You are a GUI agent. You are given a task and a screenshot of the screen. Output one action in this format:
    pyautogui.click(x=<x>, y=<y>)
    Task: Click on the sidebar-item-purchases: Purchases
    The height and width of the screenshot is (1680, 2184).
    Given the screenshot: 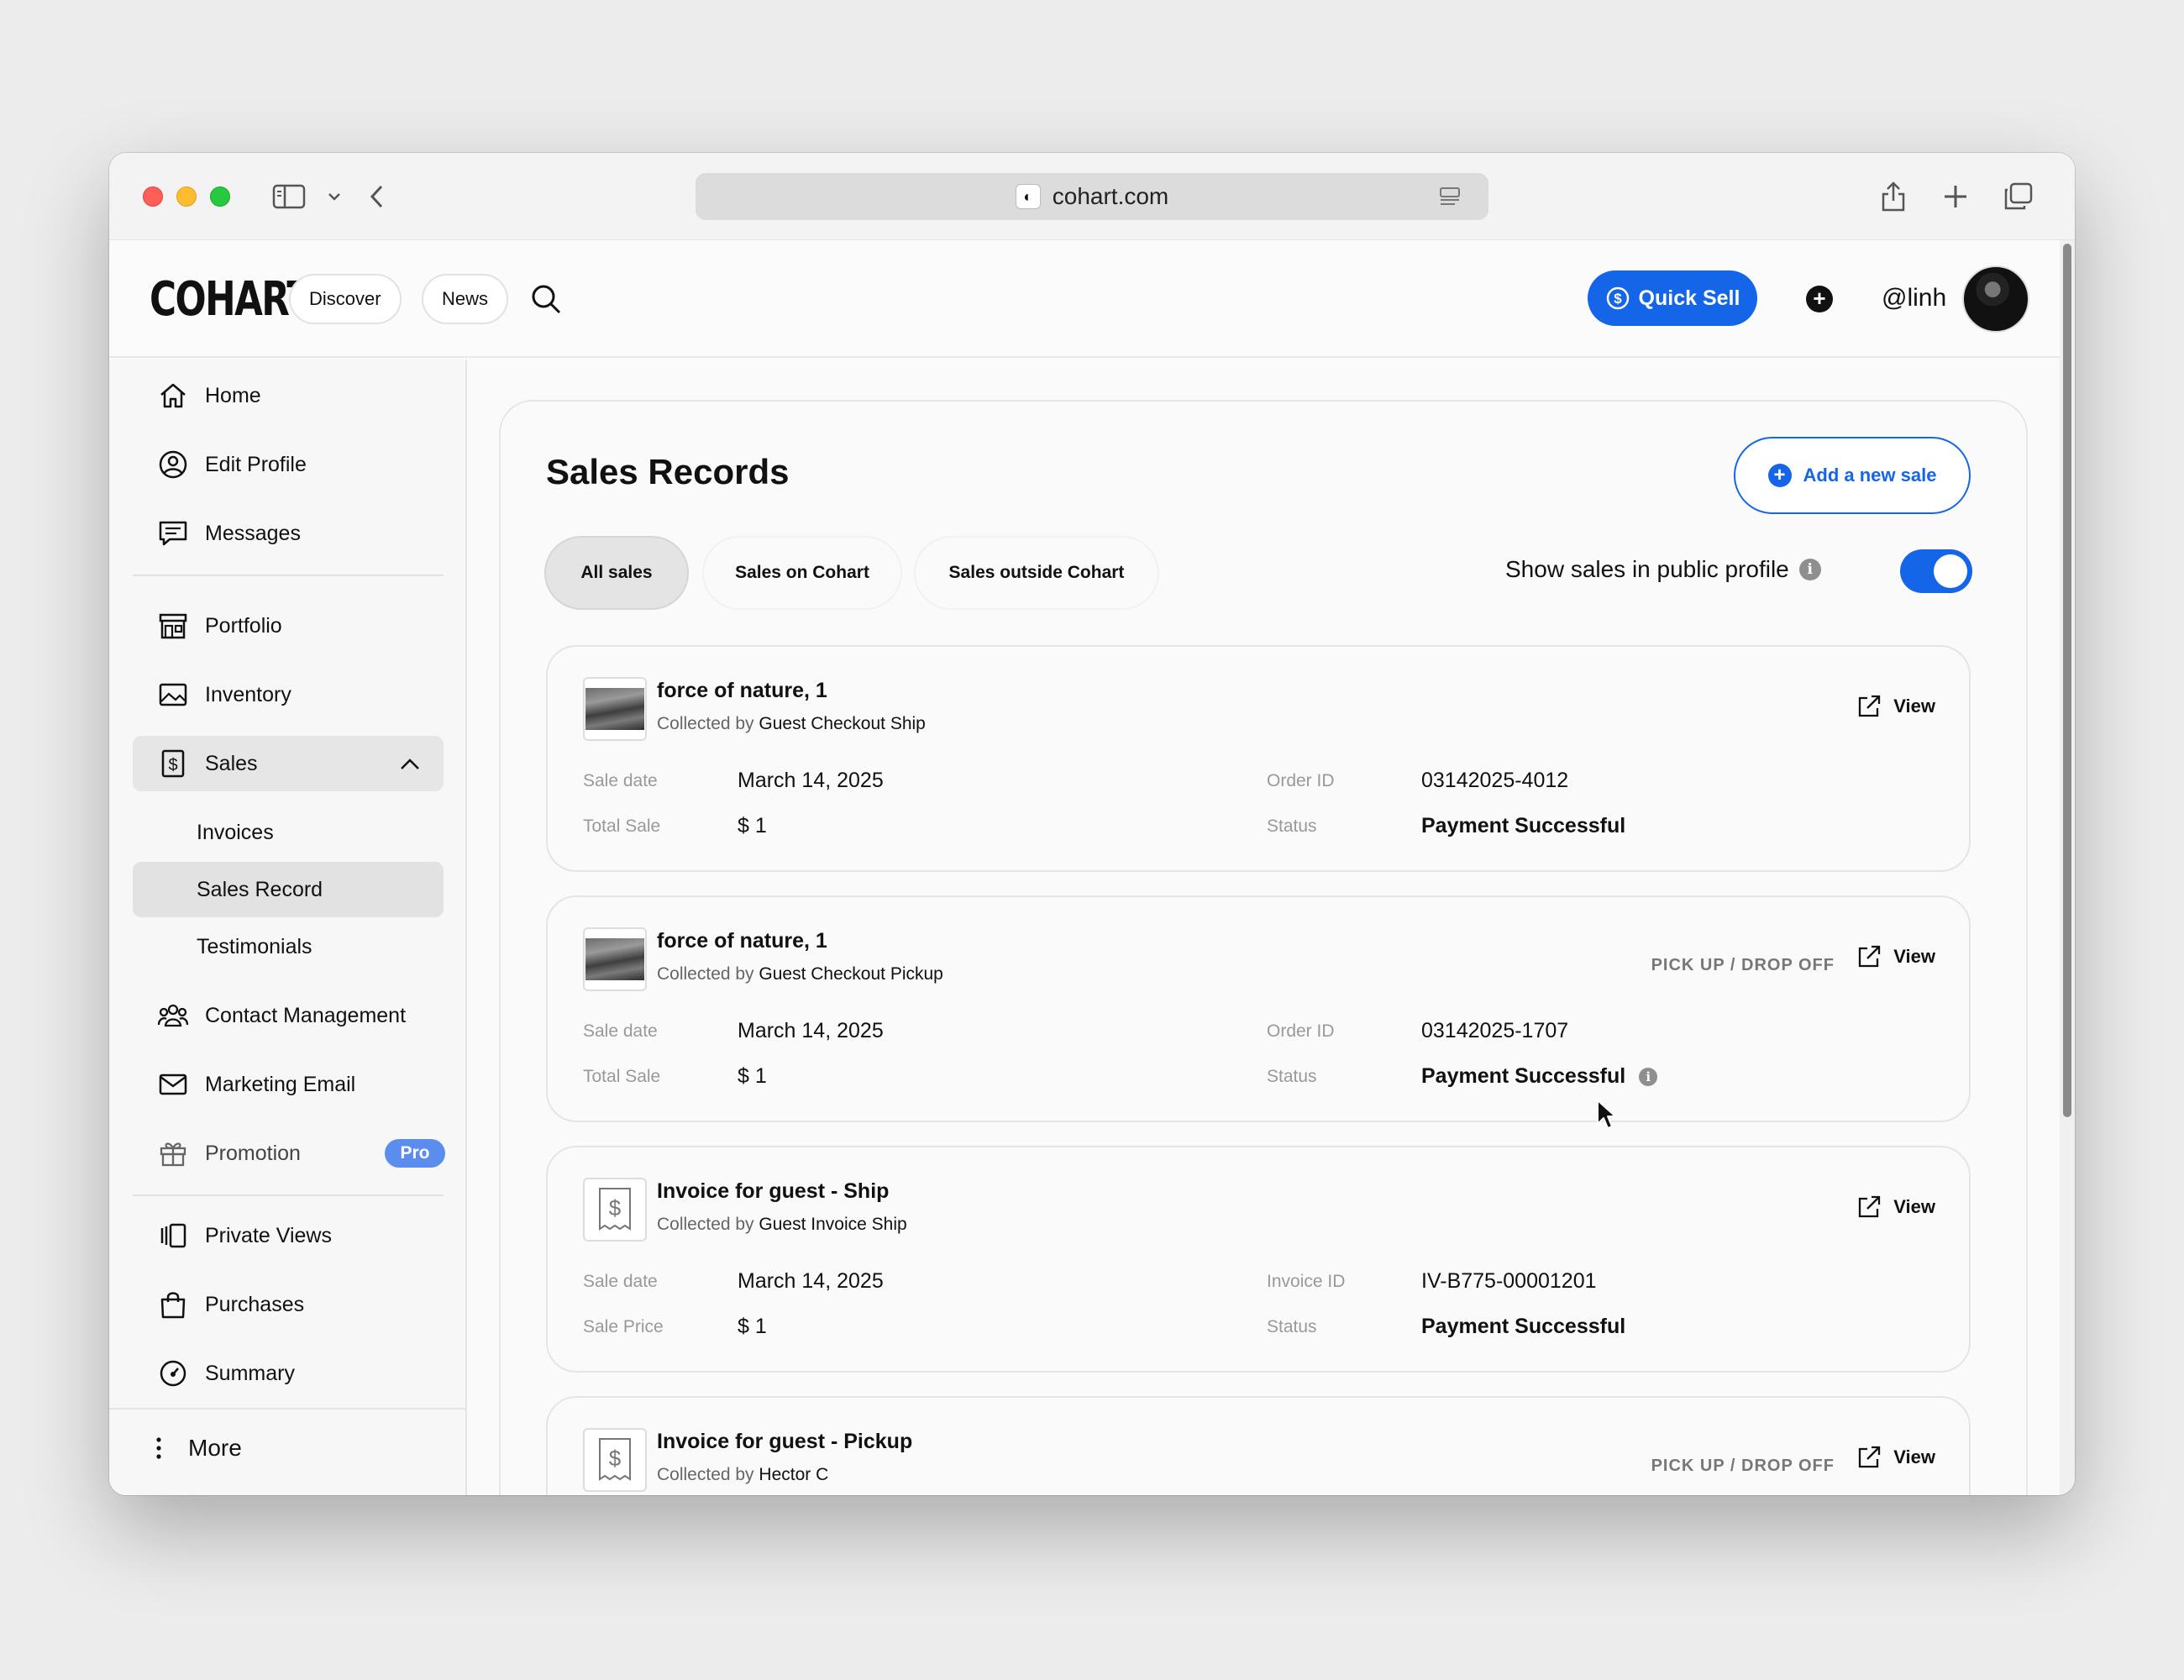 What is the action you would take?
    pyautogui.click(x=288, y=1304)
    